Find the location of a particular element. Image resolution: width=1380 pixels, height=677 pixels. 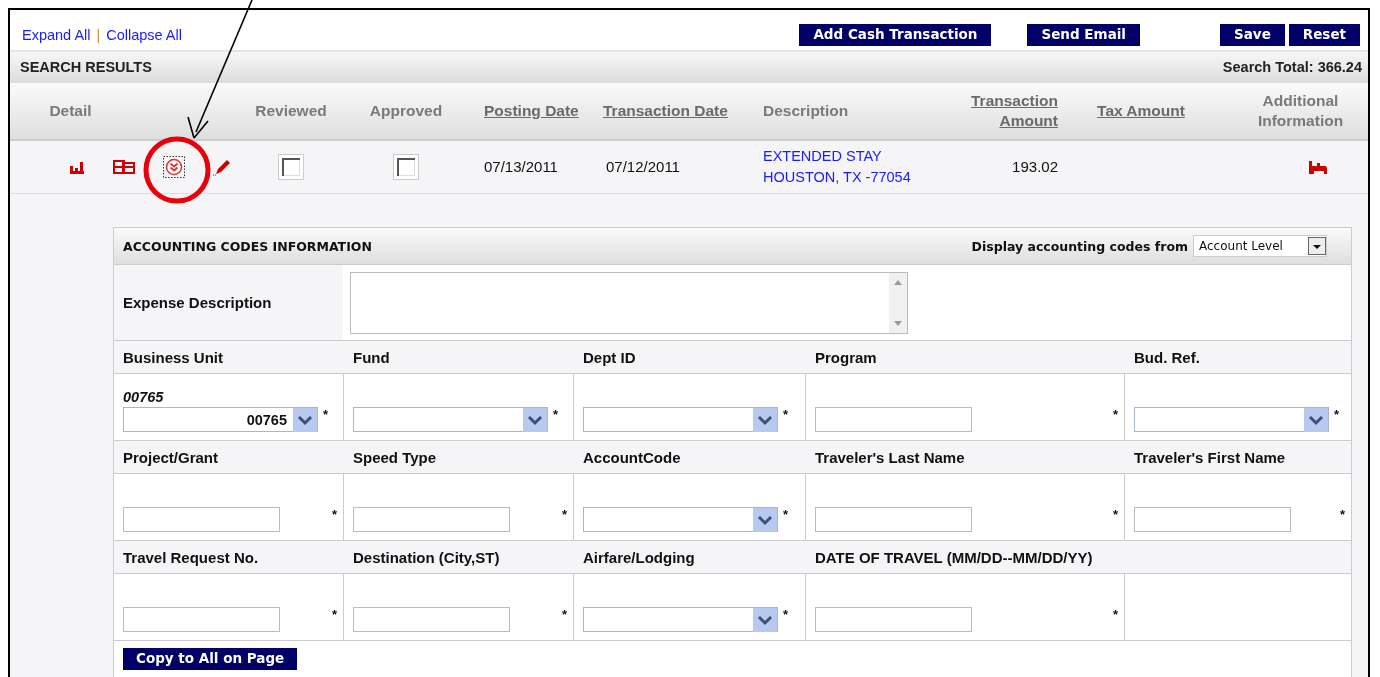

highlight-circle is located at coordinates (177, 170).